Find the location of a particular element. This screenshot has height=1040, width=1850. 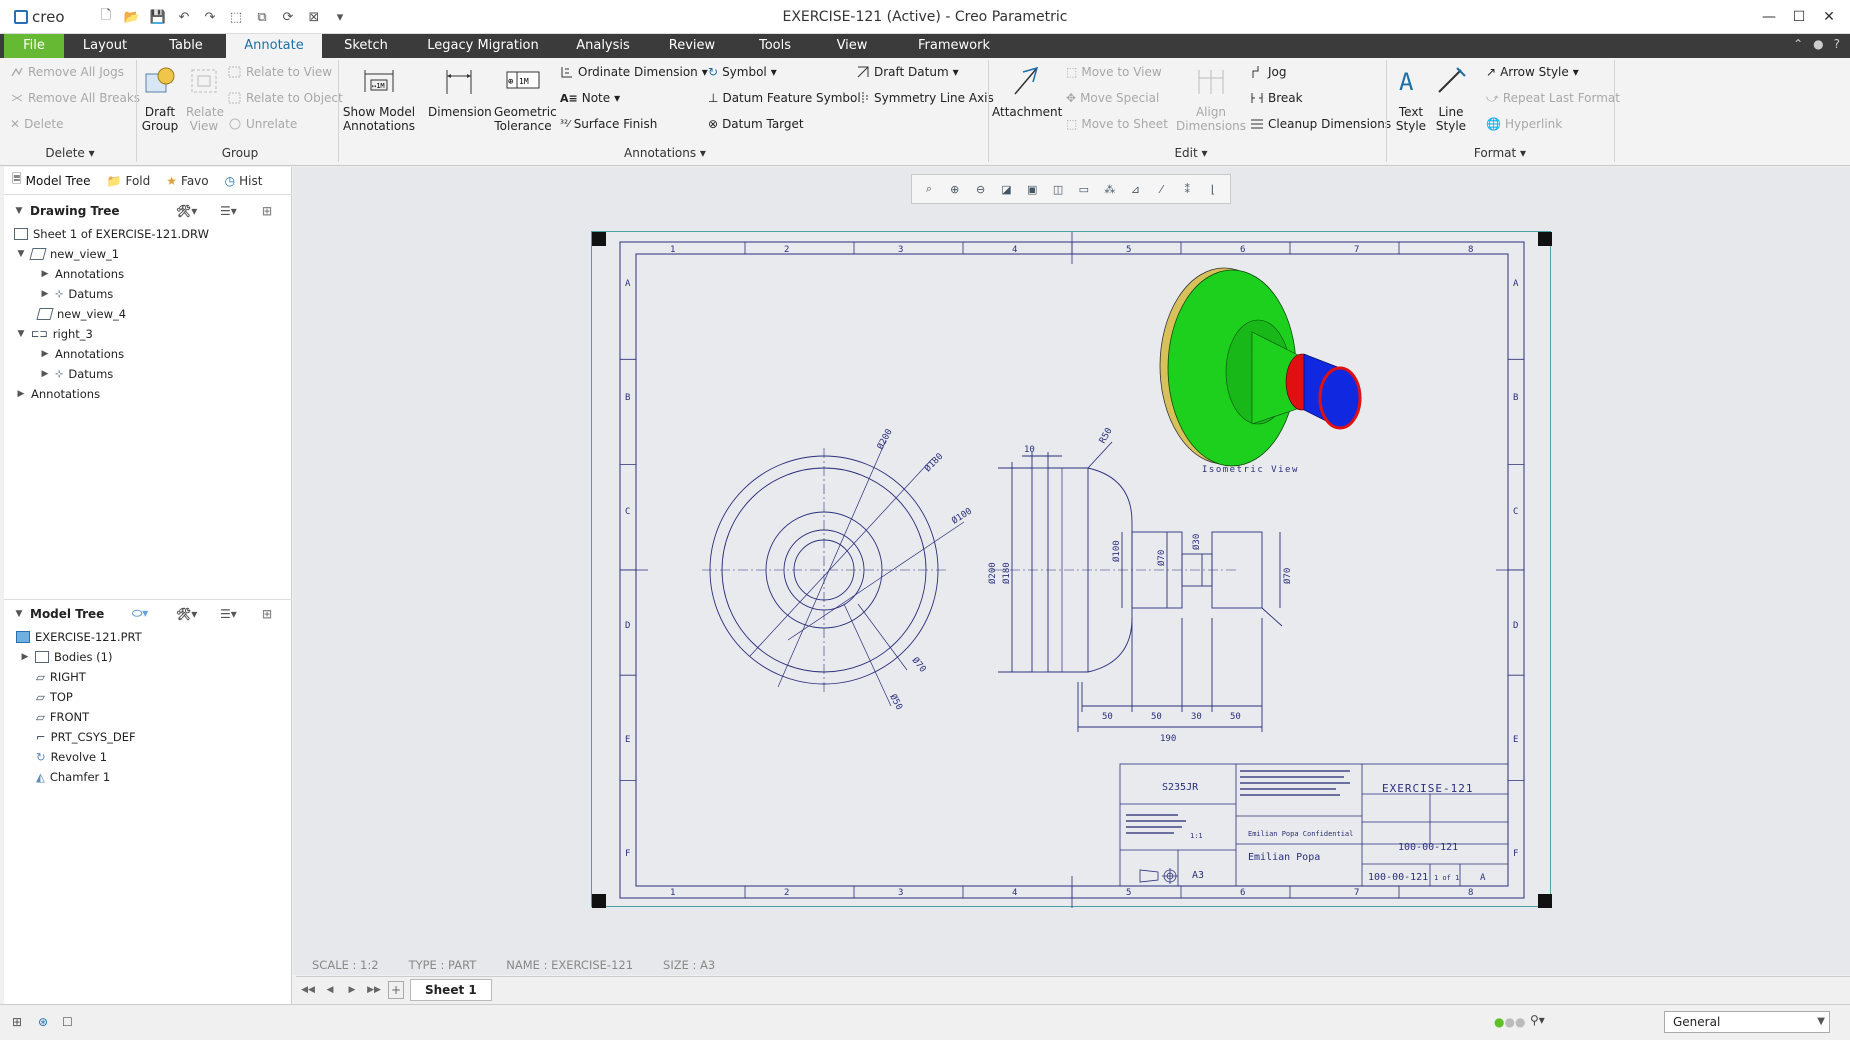

dimension-button: Dimension is located at coordinates (460, 91).